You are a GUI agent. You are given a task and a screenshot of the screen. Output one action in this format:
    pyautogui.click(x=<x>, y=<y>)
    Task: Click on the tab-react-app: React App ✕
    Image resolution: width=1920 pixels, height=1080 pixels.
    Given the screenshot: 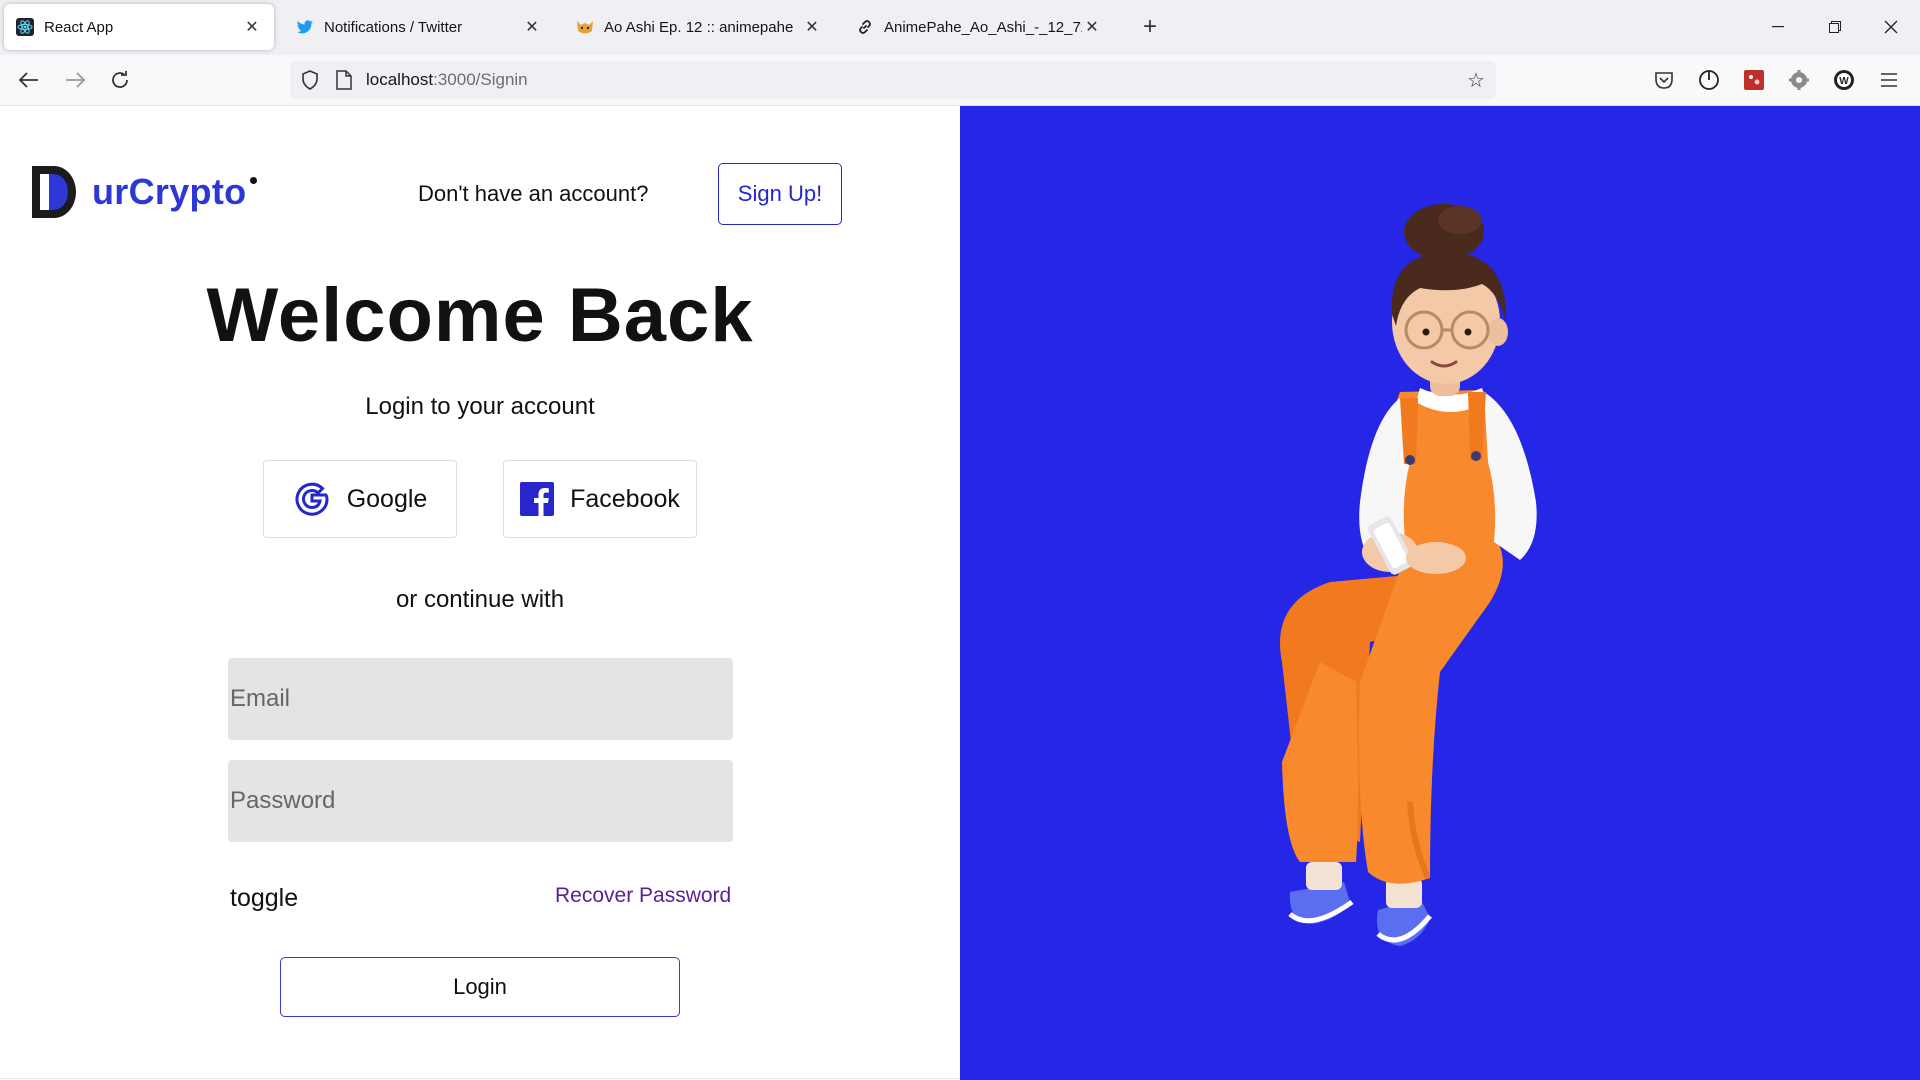 What is the action you would take?
    pyautogui.click(x=139, y=27)
    